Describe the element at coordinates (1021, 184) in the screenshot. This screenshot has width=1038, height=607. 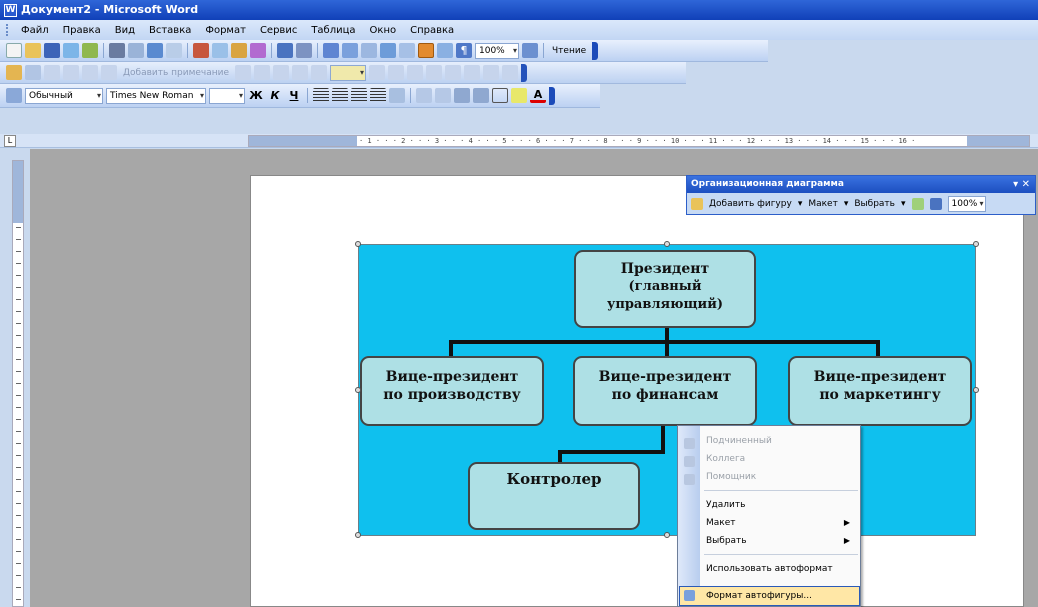
I see `close-icon: ▾ ✕` at that location.